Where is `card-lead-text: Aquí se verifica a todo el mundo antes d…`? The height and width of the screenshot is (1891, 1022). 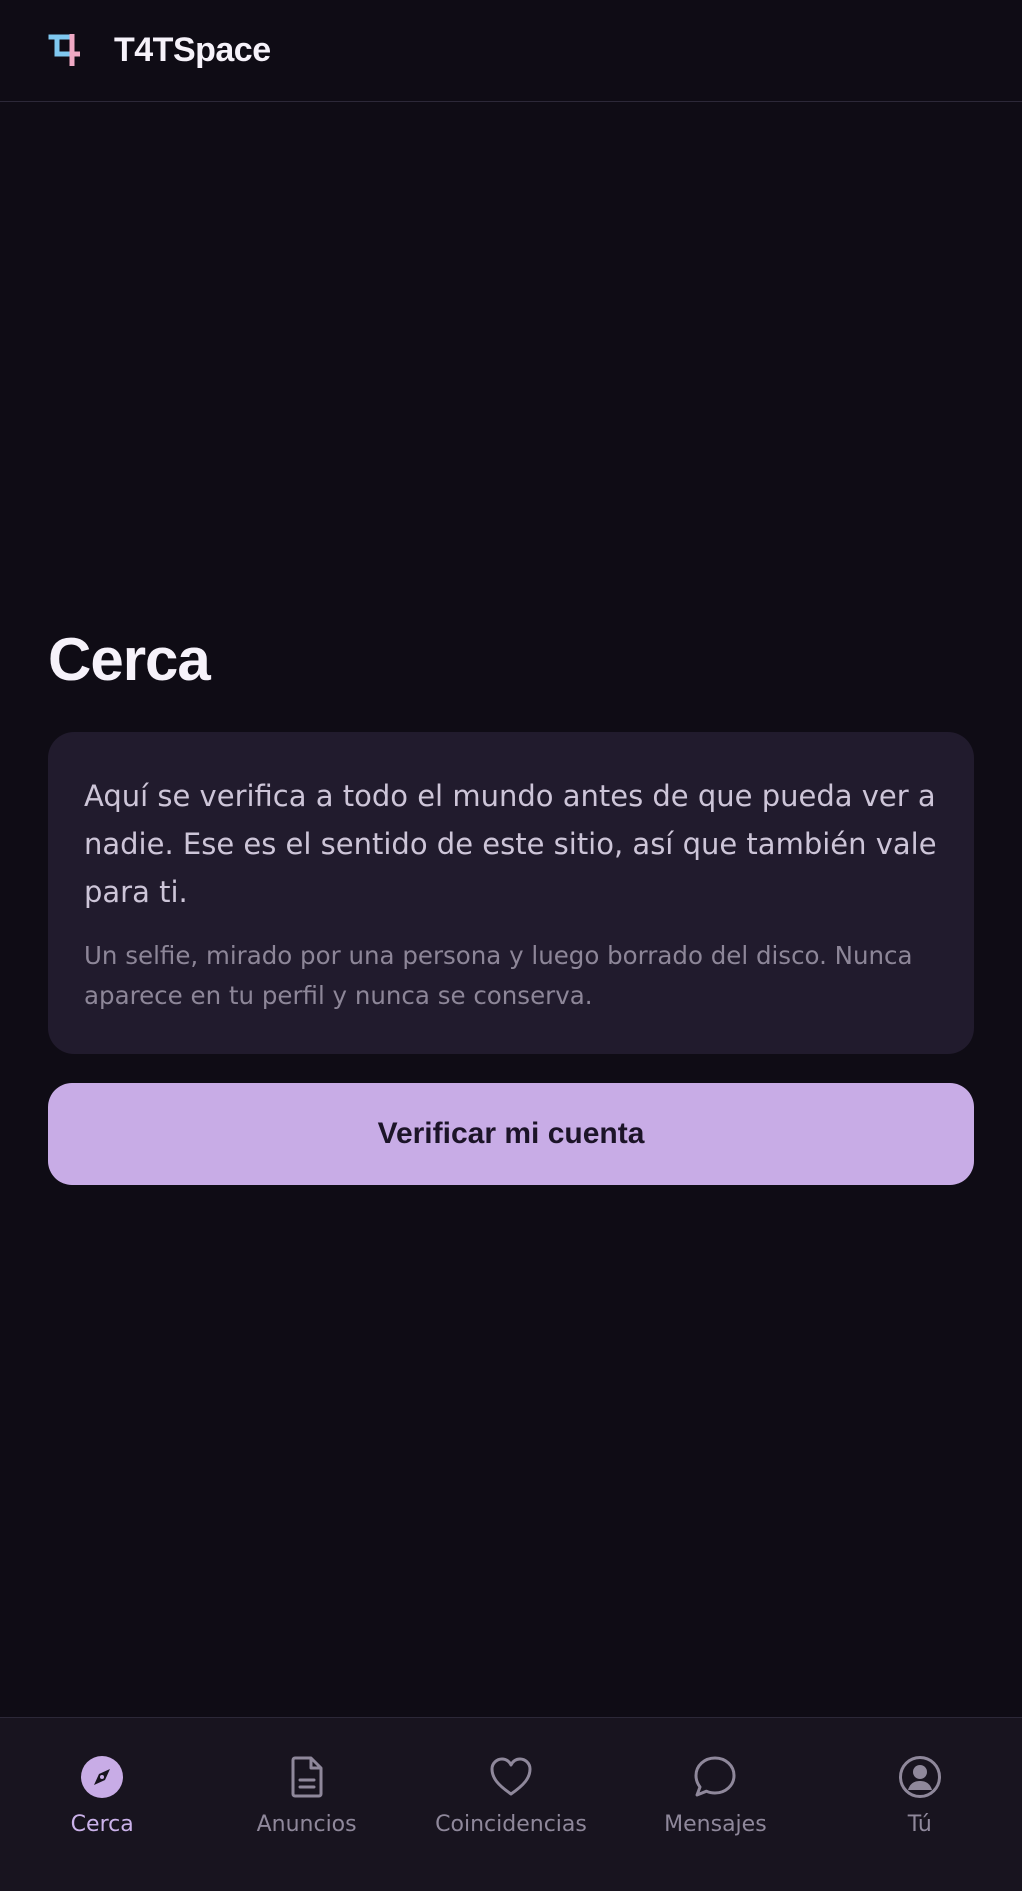
card-lead-text: Aquí se verifica a todo el mundo antes d… is located at coordinates (510, 844).